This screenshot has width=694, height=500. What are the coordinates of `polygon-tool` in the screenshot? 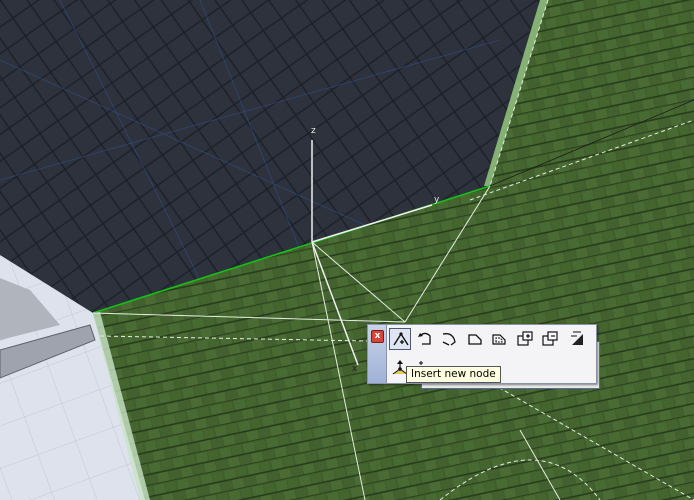 It's located at (475, 339).